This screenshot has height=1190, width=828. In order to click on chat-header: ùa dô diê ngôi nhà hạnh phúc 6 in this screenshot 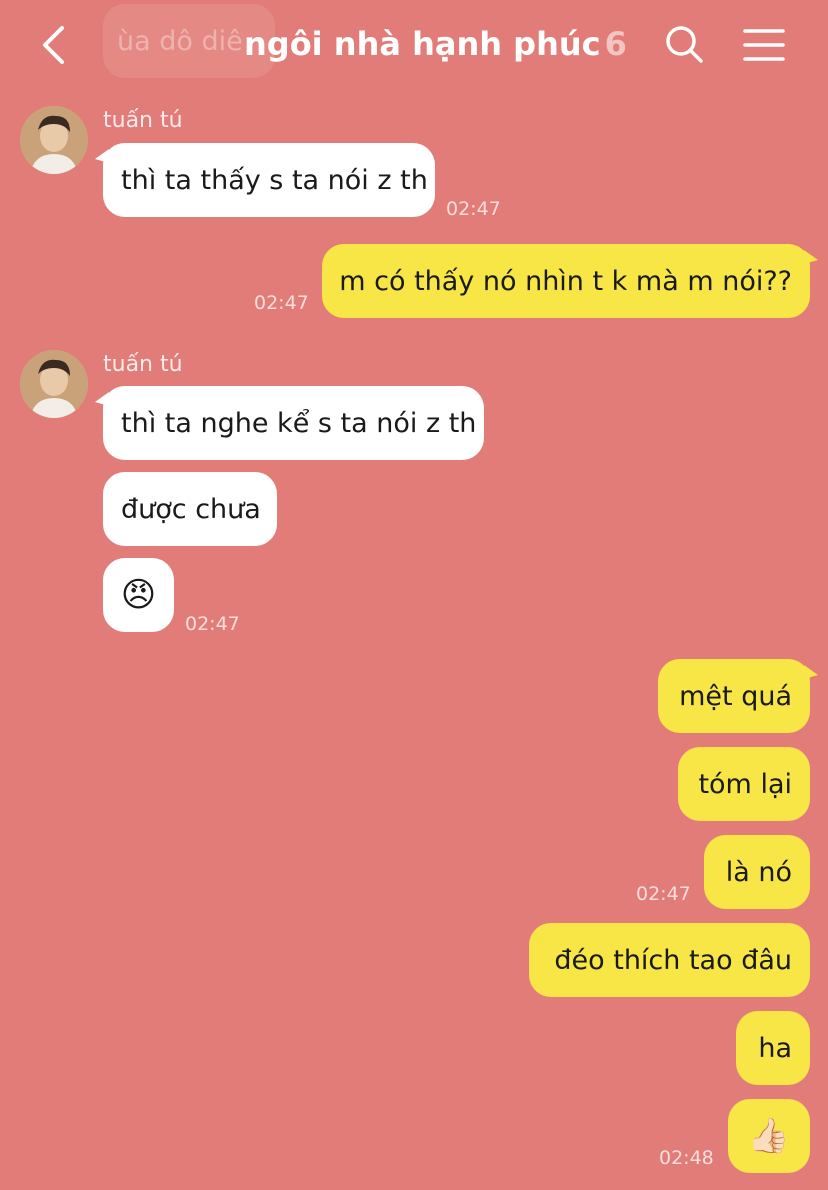, I will do `click(414, 44)`.